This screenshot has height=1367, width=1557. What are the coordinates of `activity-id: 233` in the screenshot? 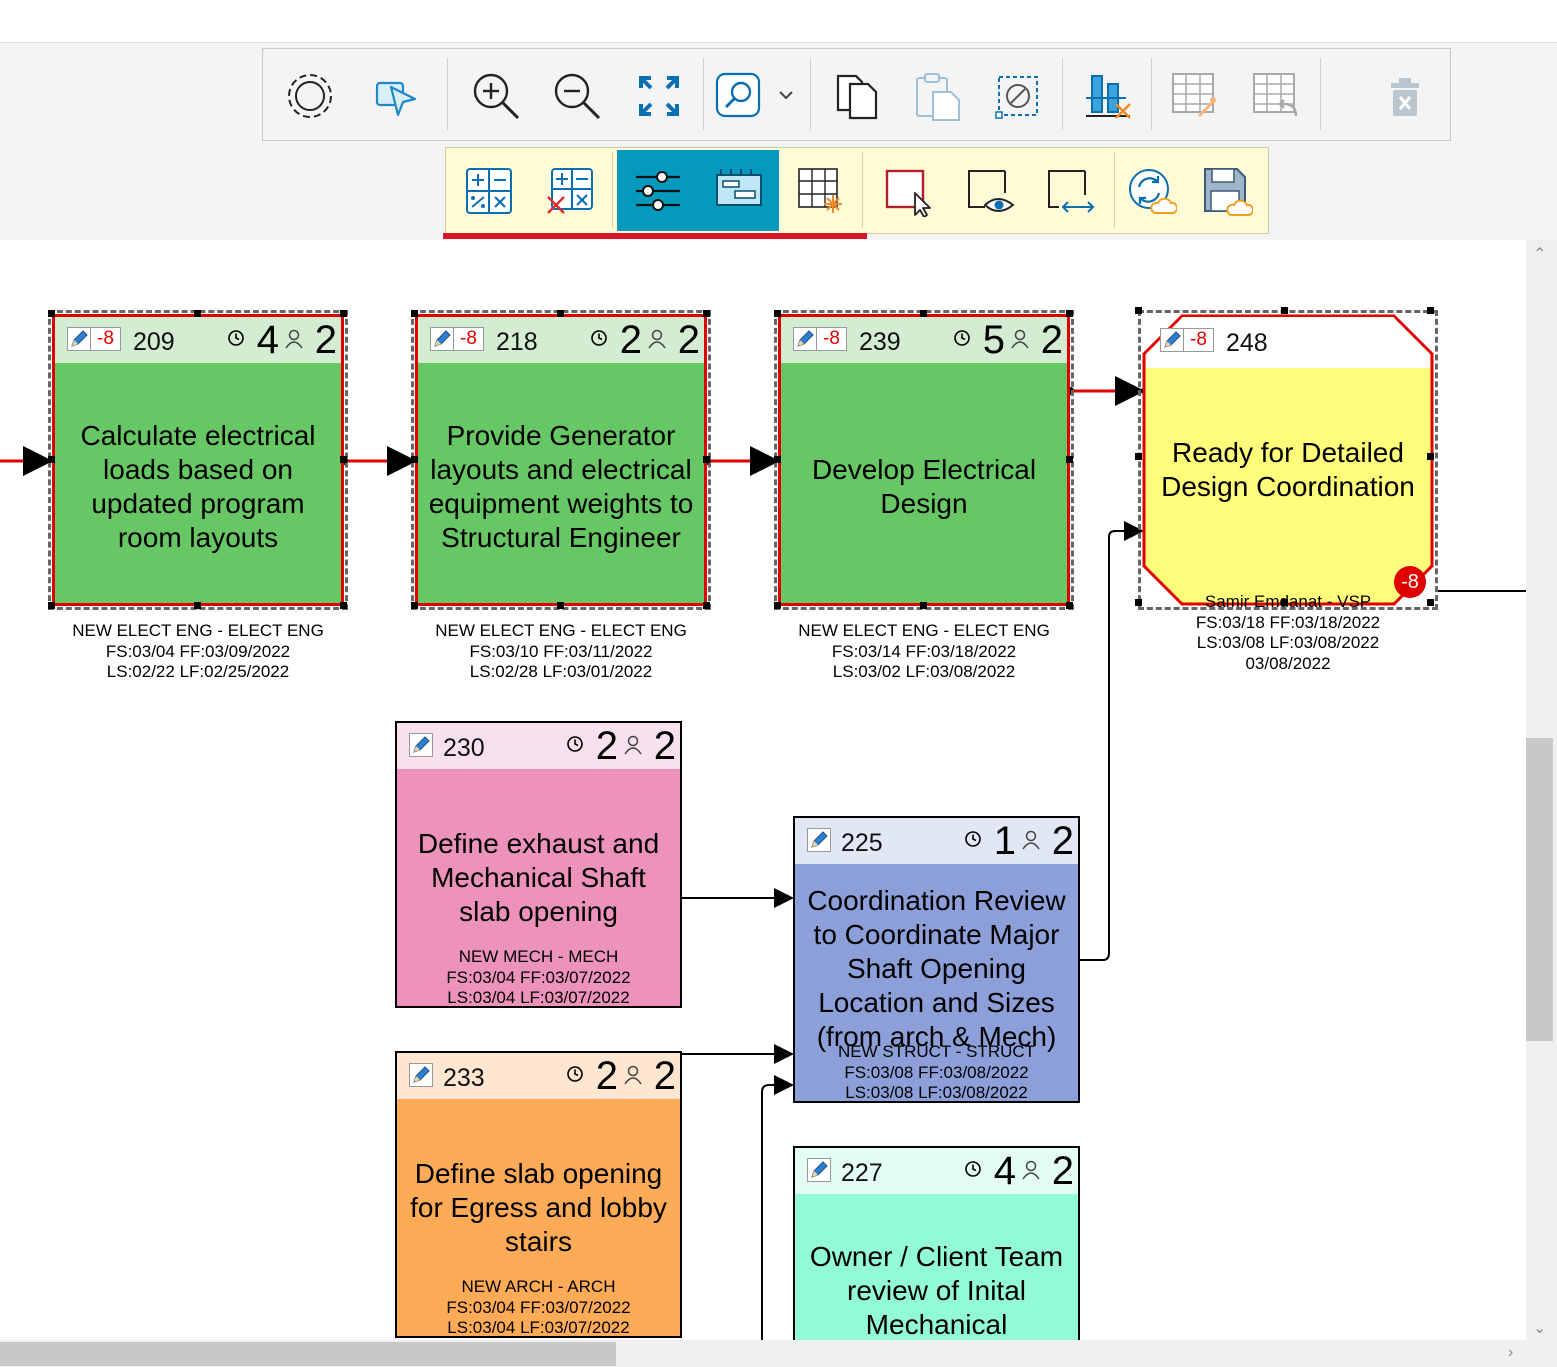 It's located at (464, 1078).